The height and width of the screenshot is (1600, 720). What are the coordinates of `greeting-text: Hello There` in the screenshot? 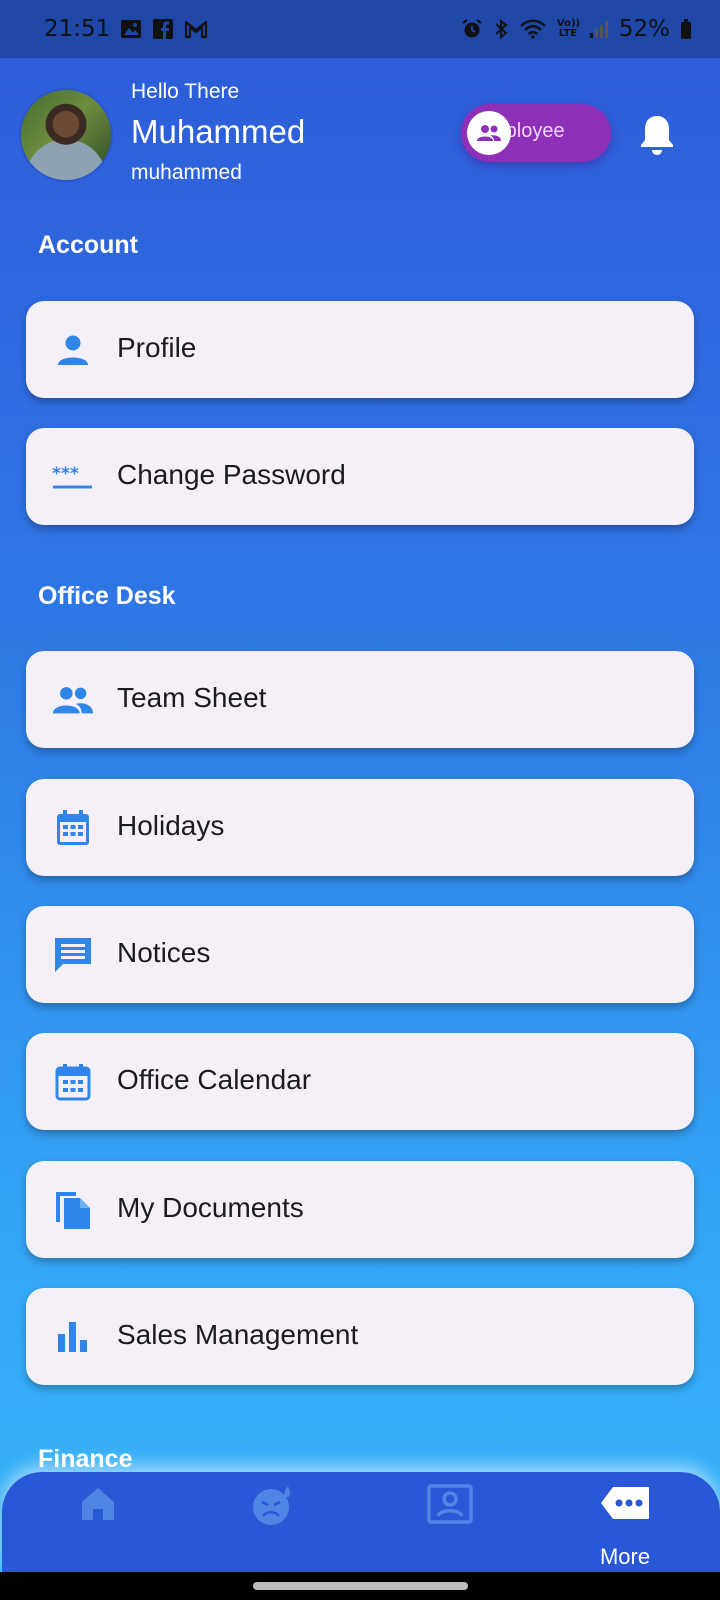 It's located at (185, 91).